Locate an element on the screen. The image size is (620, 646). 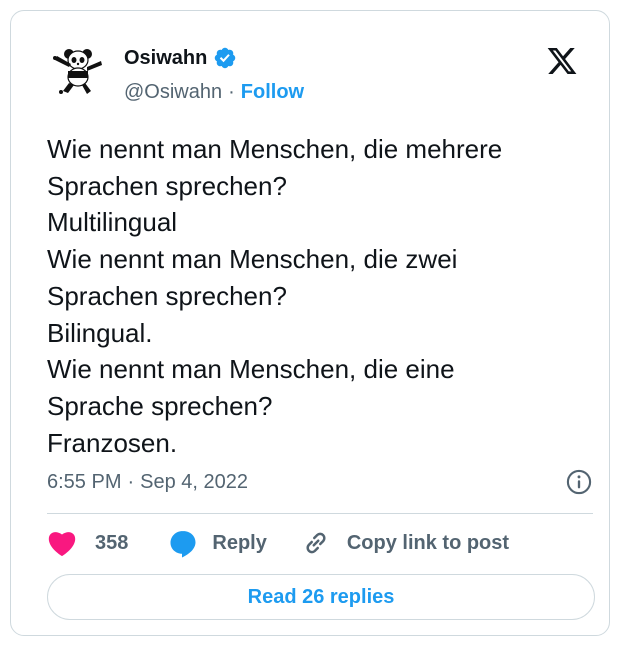
tweet-line: Wie nennt man Menschen, die eine is located at coordinates (251, 369).